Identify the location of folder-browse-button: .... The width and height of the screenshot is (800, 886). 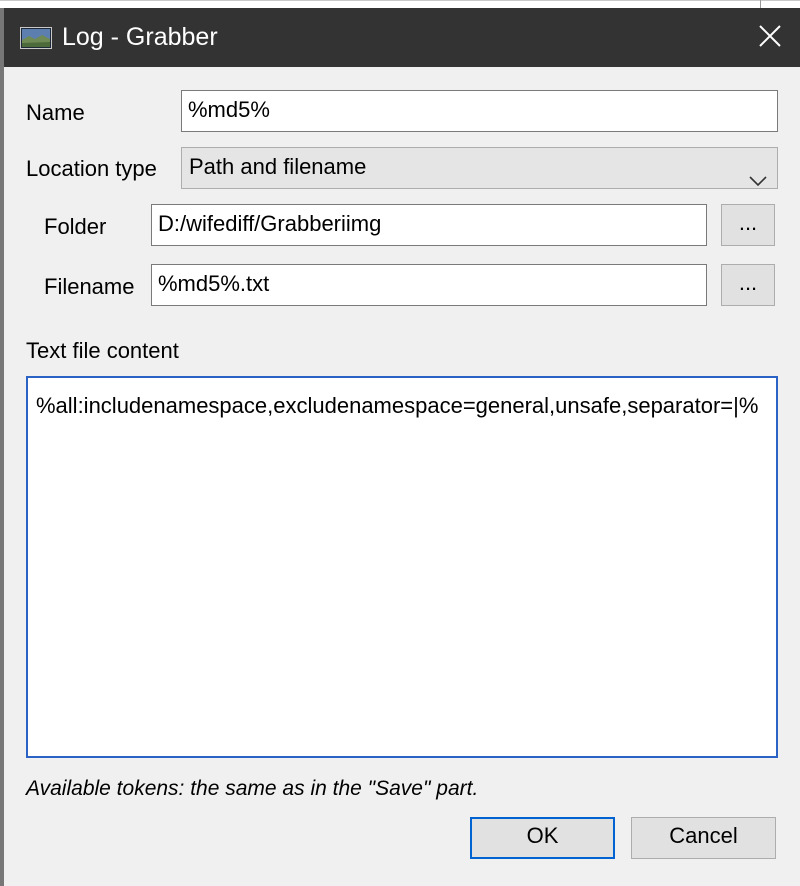
(748, 225).